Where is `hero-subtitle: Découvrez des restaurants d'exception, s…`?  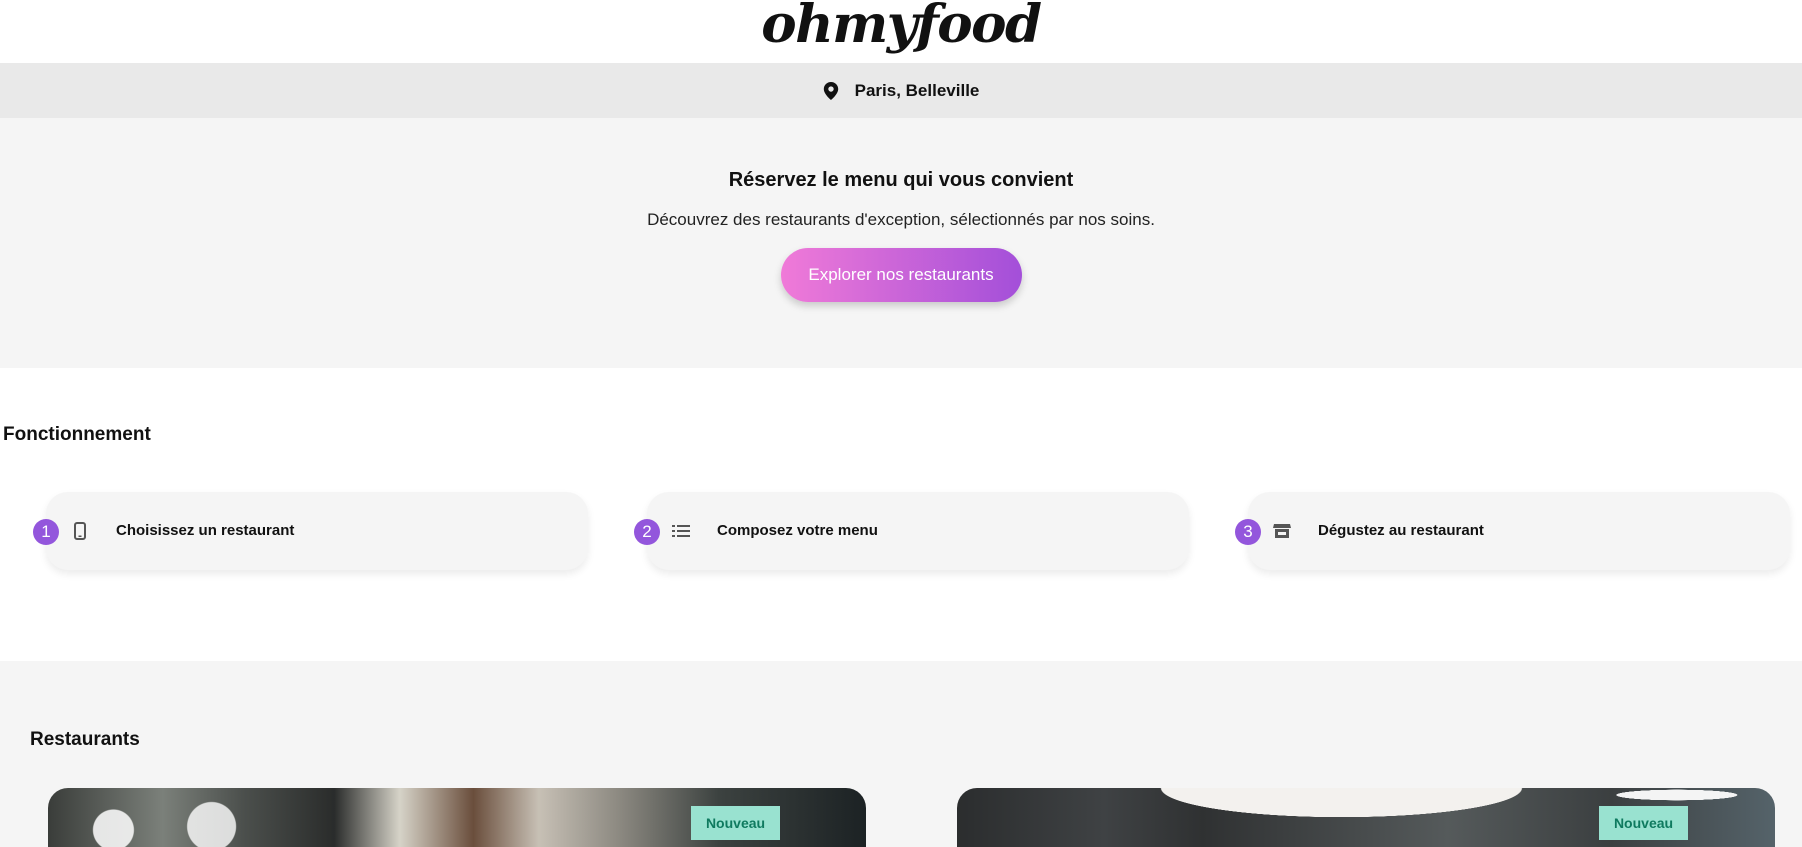
hero-subtitle: Découvrez des restaurants d'exception, s… is located at coordinates (901, 219).